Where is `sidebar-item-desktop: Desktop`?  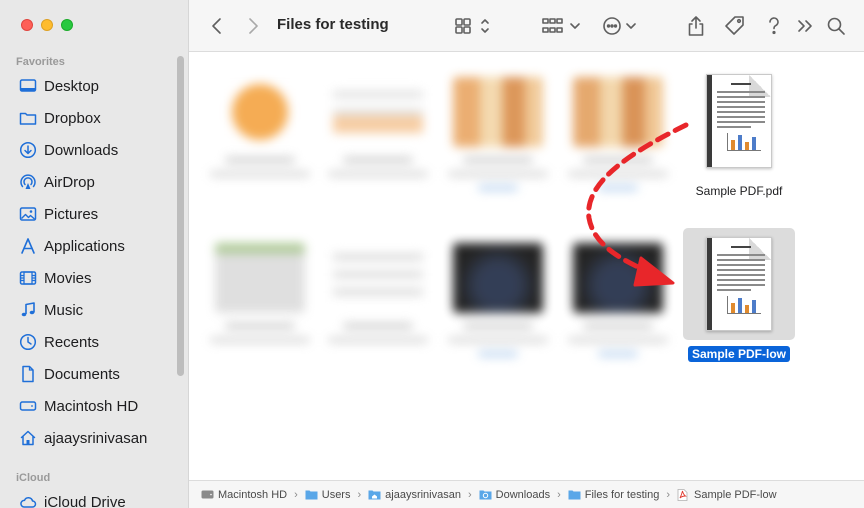 sidebar-item-desktop: Desktop is located at coordinates (94, 86).